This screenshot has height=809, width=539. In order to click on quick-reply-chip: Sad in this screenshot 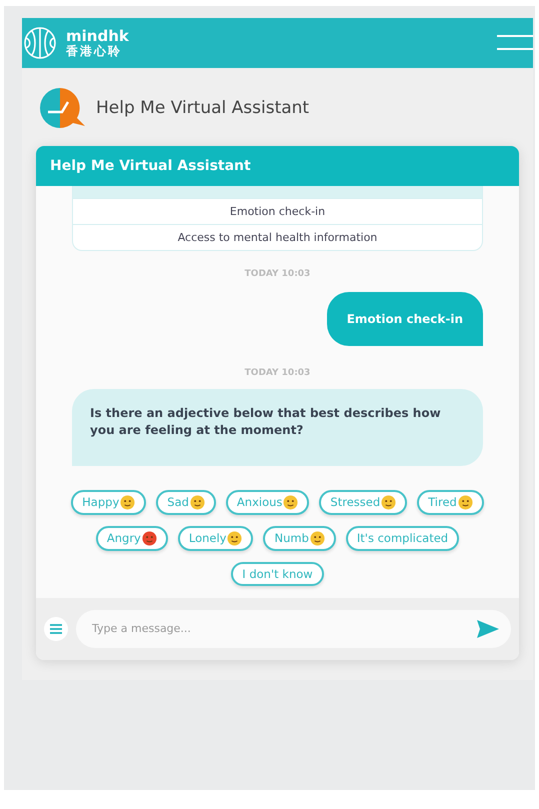, I will do `click(186, 502)`.